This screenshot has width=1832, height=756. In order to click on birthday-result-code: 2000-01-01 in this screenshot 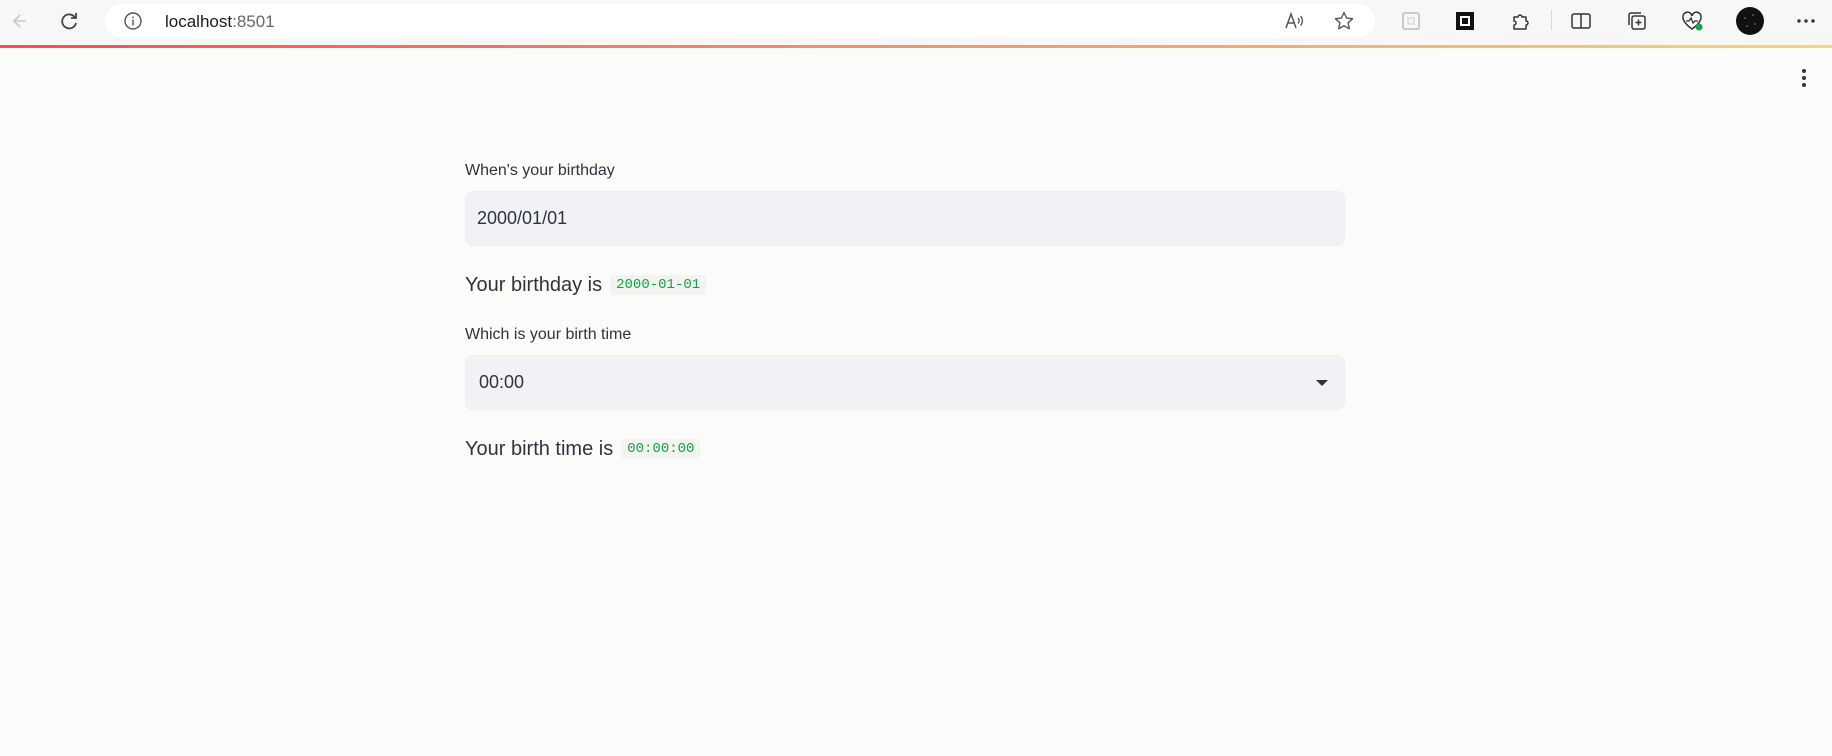, I will do `click(658, 285)`.